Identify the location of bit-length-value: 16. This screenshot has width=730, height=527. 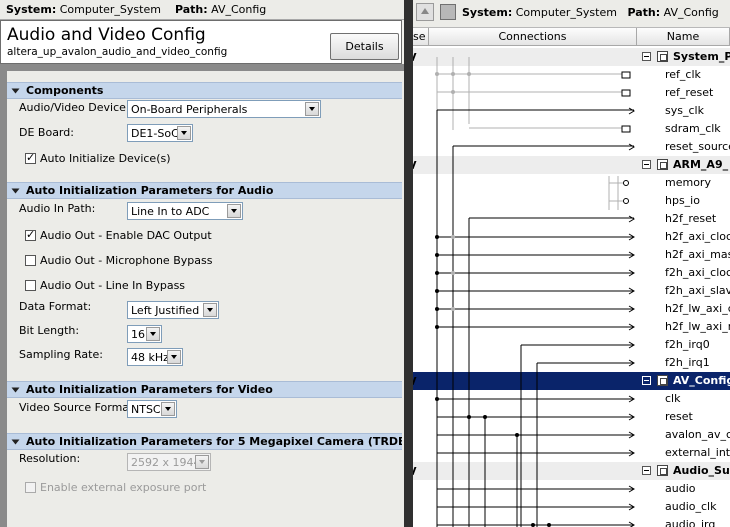
(138, 334).